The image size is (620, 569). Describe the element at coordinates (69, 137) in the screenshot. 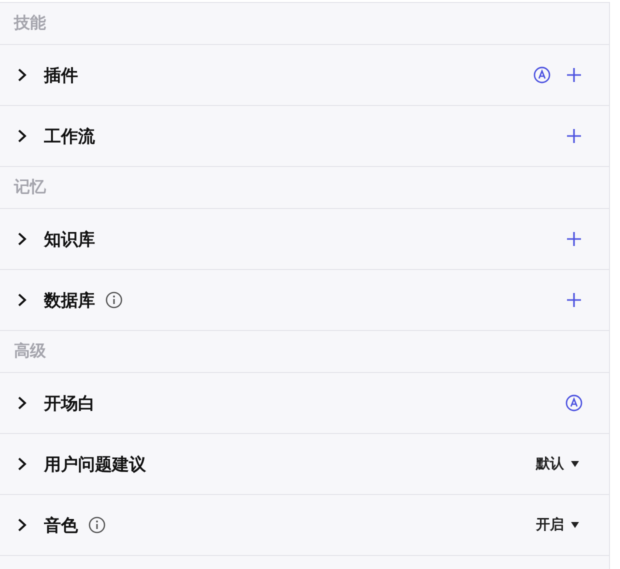

I see `row-label: 工作流` at that location.